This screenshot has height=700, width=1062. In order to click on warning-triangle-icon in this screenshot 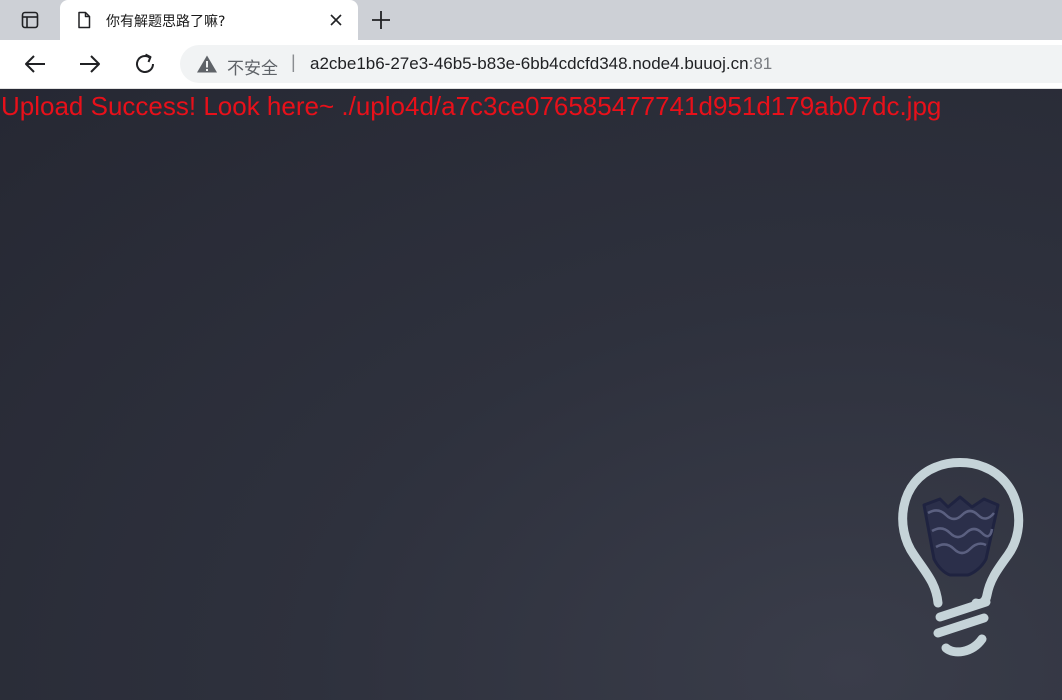, I will do `click(207, 64)`.